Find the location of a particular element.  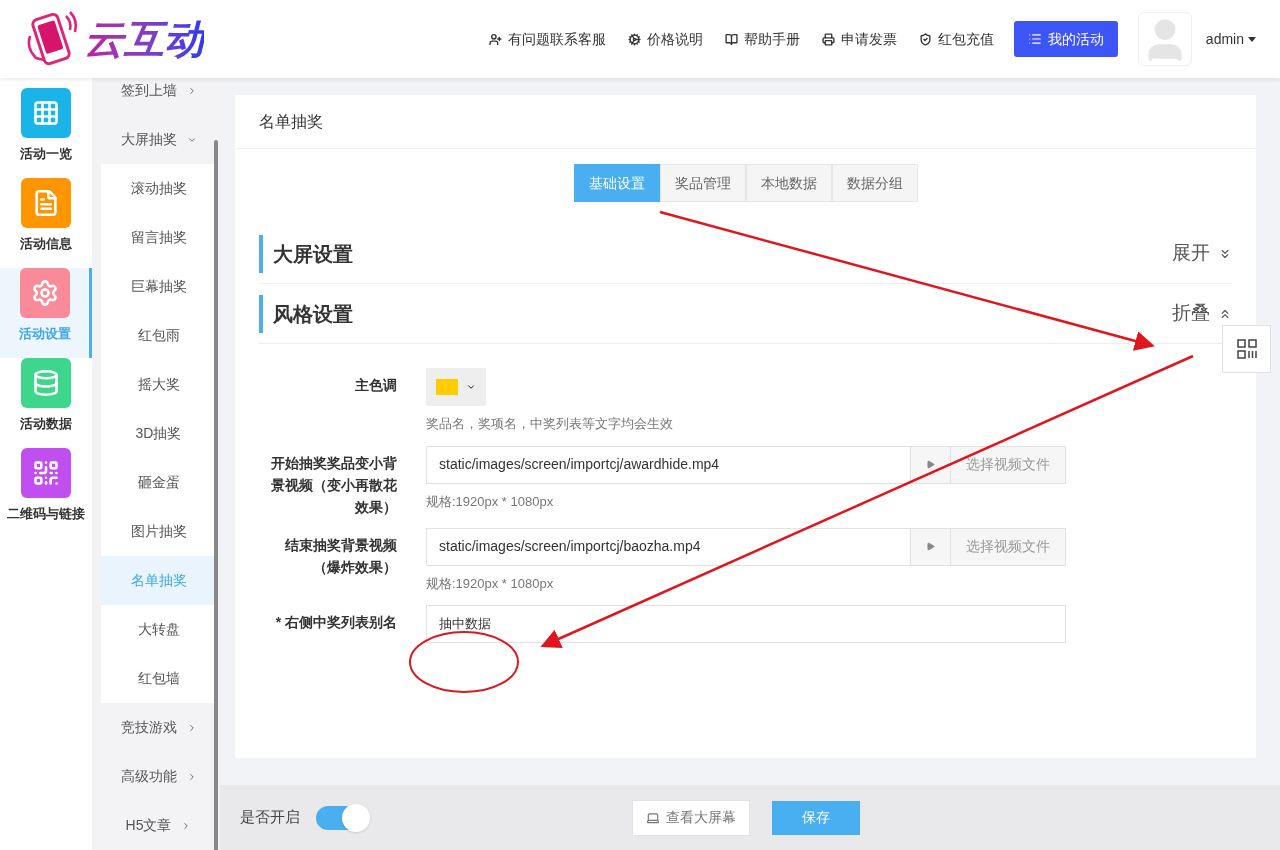

header-link: 申请发票 is located at coordinates (859, 39).